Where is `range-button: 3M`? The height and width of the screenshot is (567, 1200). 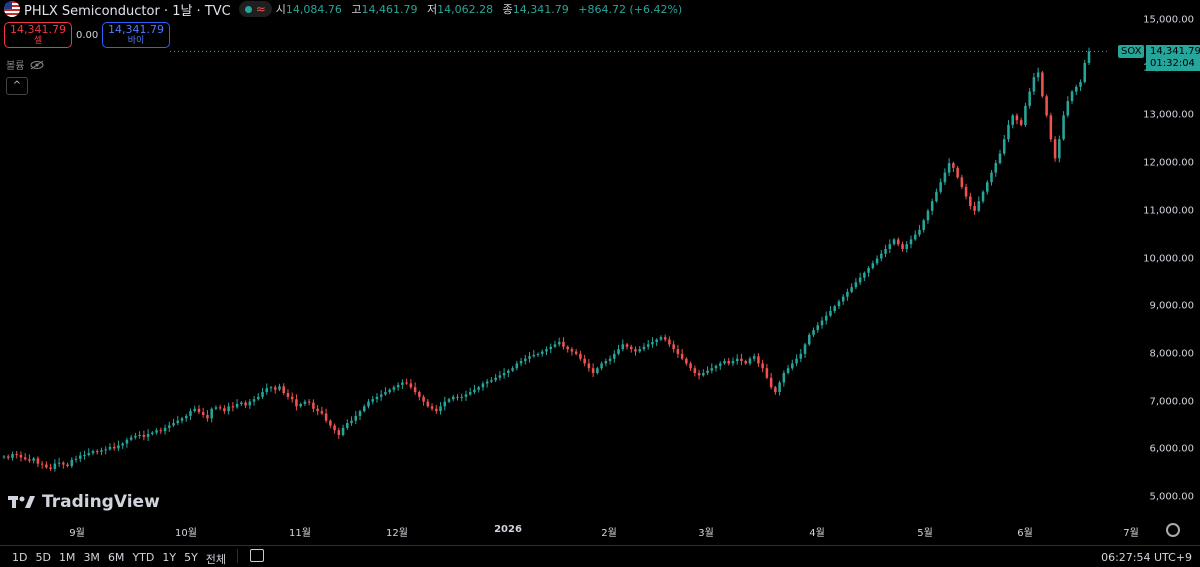
range-button: 3M is located at coordinates (91, 559).